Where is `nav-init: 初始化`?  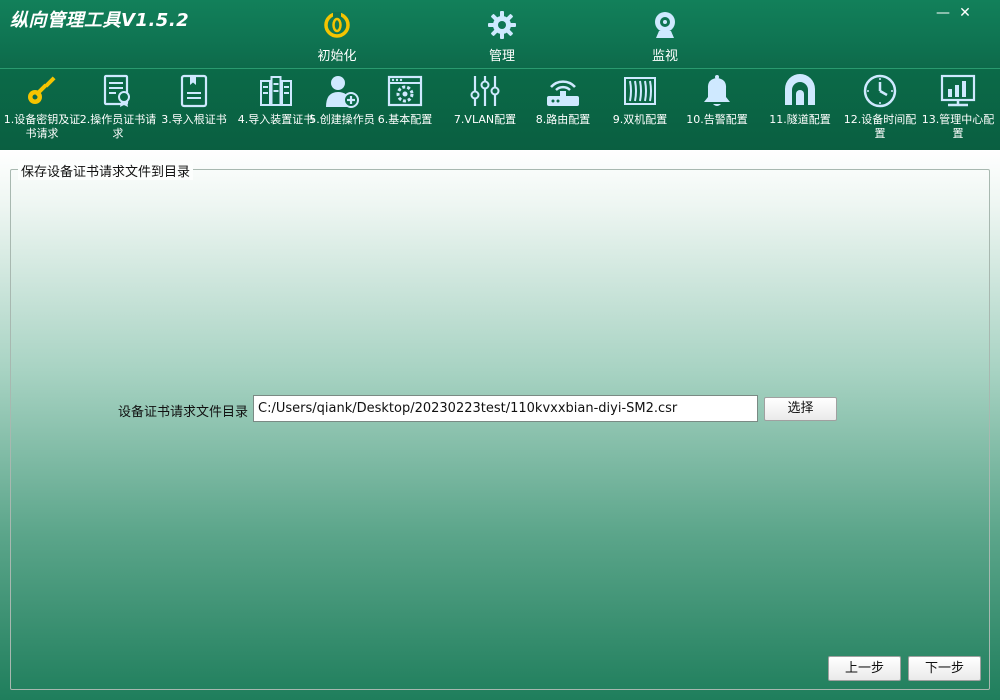 nav-init: 初始化 is located at coordinates (337, 38).